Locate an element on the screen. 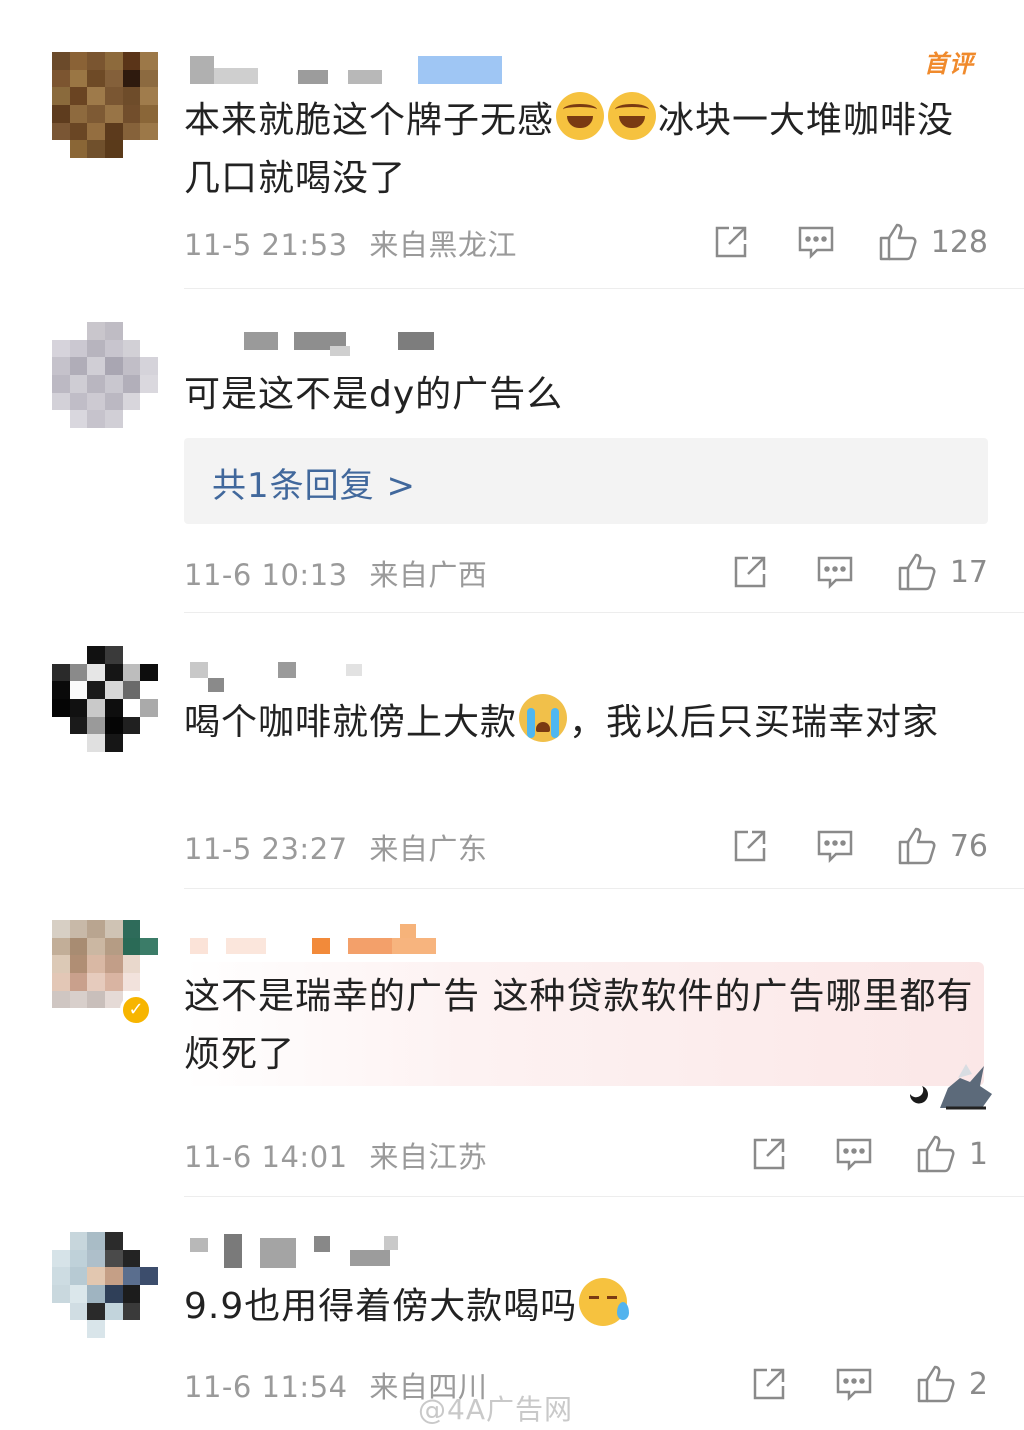 Image resolution: width=1024 pixels, height=1430 pixels. first-comment-badge: 首评 is located at coordinates (949, 64).